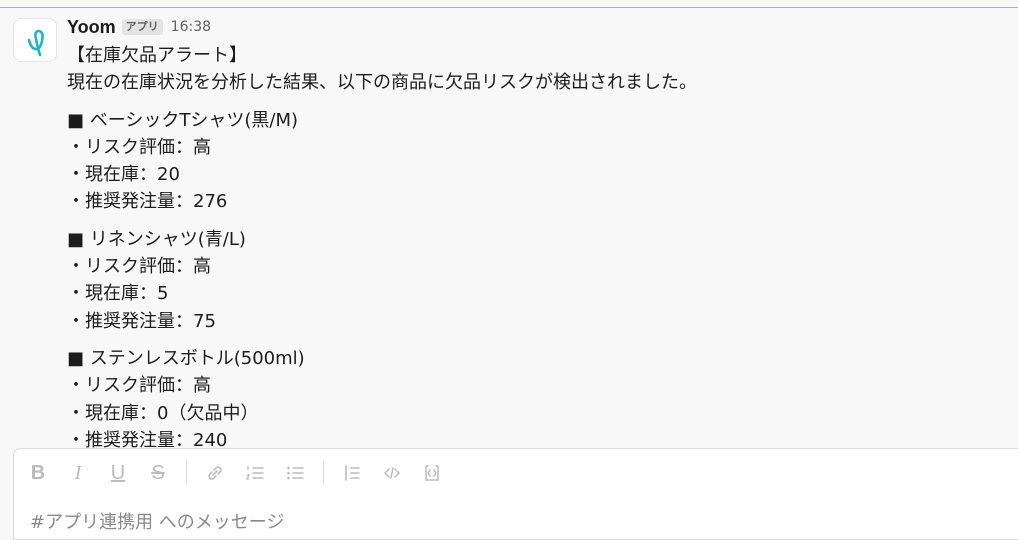  I want to click on code-block-icon, so click(432, 473).